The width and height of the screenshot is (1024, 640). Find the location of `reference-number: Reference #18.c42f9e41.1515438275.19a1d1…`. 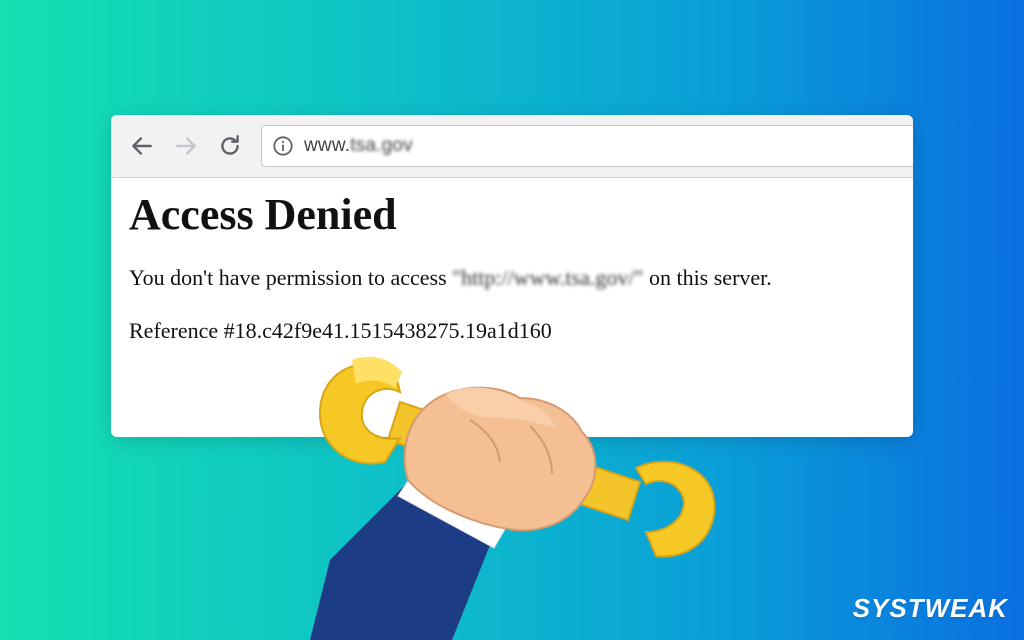

reference-number: Reference #18.c42f9e41.1515438275.19a1d1… is located at coordinates (340, 330).